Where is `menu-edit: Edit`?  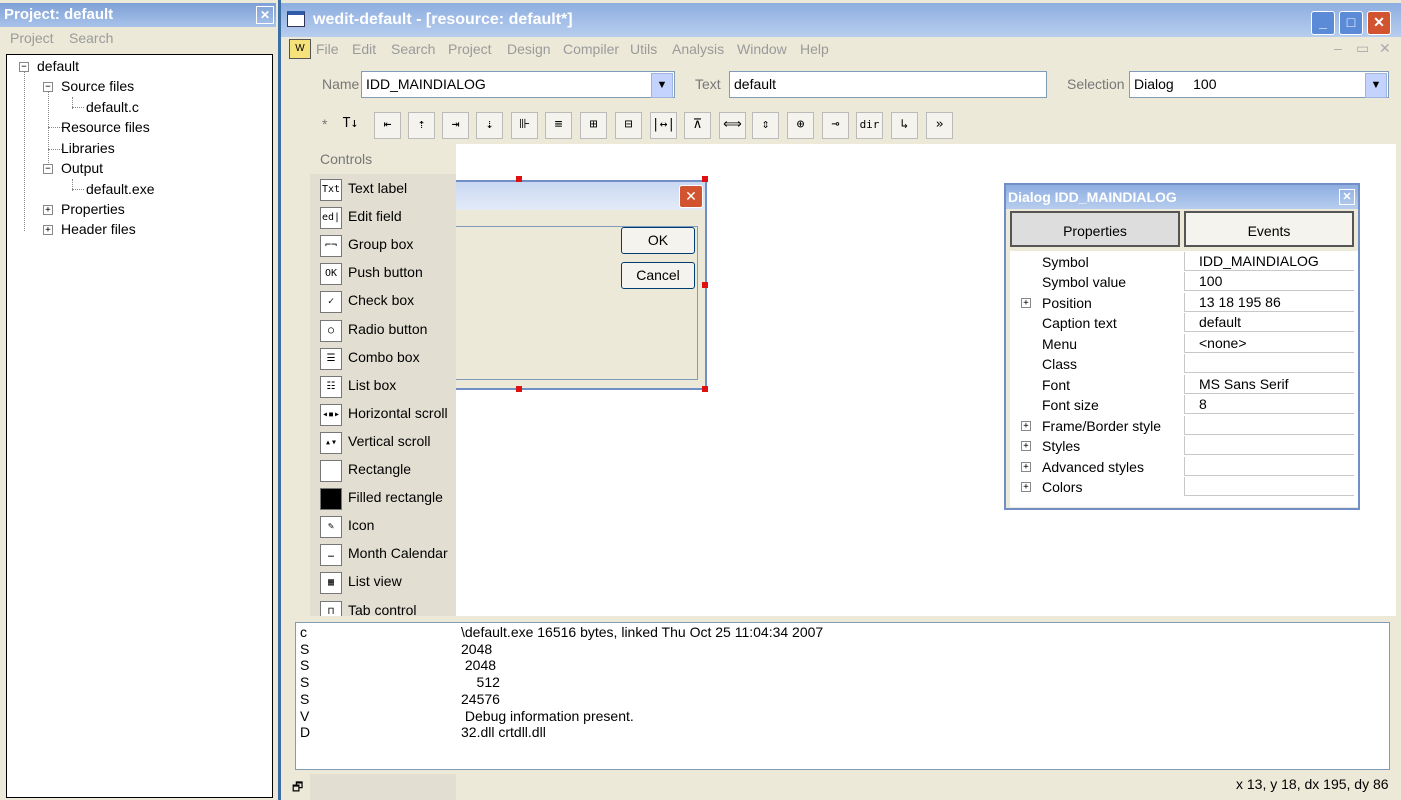 menu-edit: Edit is located at coordinates (364, 49).